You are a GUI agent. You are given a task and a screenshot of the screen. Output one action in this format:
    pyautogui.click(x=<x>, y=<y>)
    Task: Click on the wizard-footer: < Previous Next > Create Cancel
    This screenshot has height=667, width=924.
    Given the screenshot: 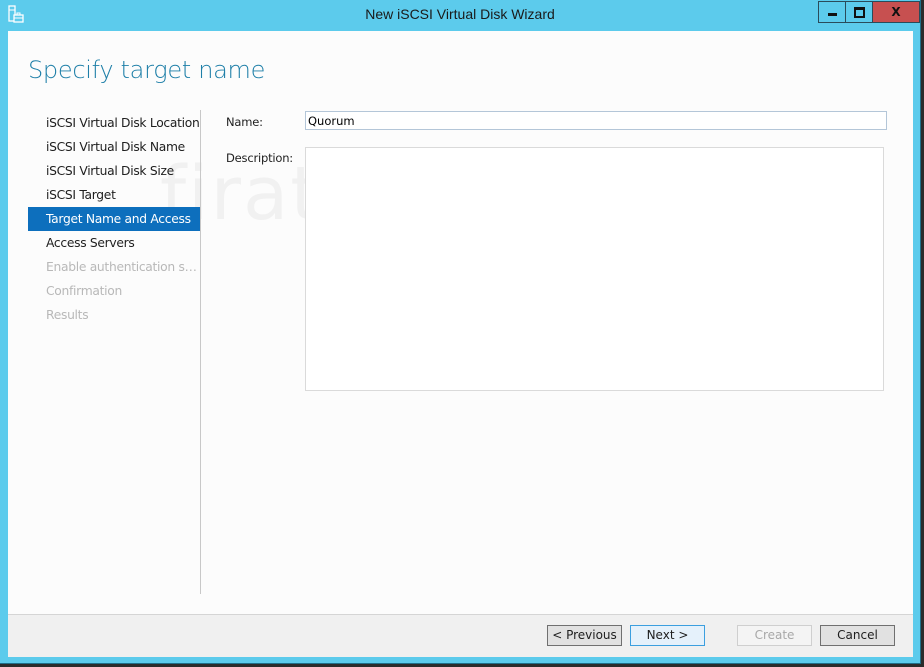 What is the action you would take?
    pyautogui.click(x=460, y=635)
    